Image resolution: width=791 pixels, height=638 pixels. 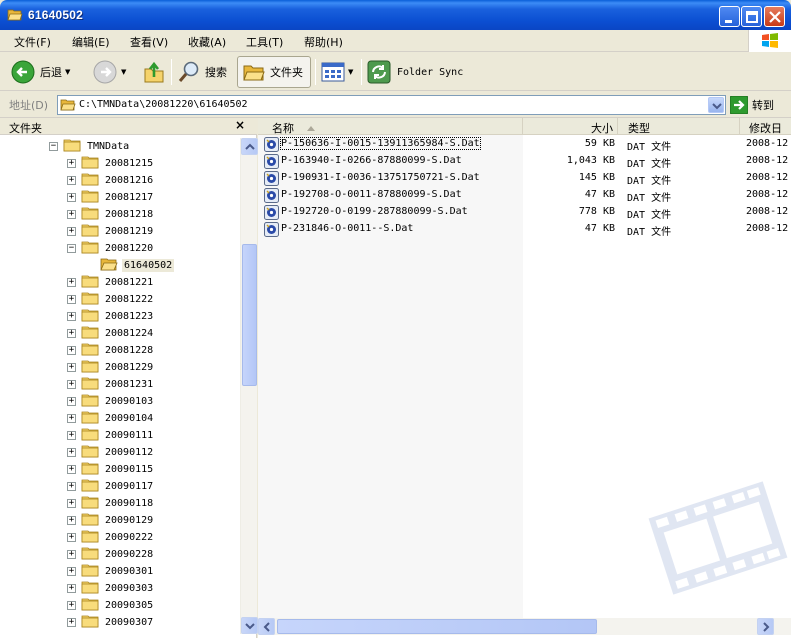 I want to click on folders-button: 文件夹, so click(x=274, y=72).